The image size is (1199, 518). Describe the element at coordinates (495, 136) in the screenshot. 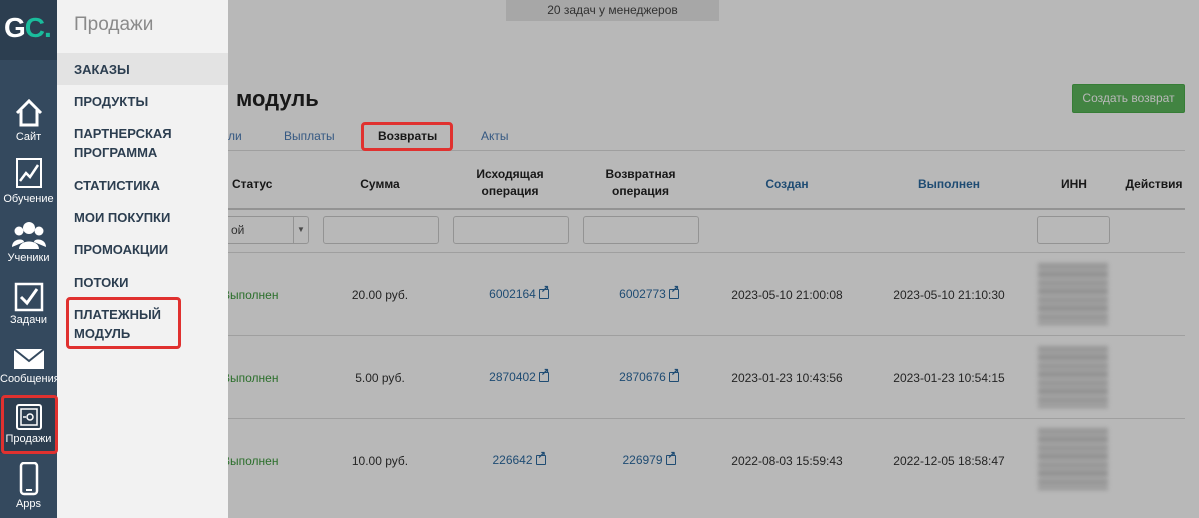

I see `tab-acts: Акты` at that location.